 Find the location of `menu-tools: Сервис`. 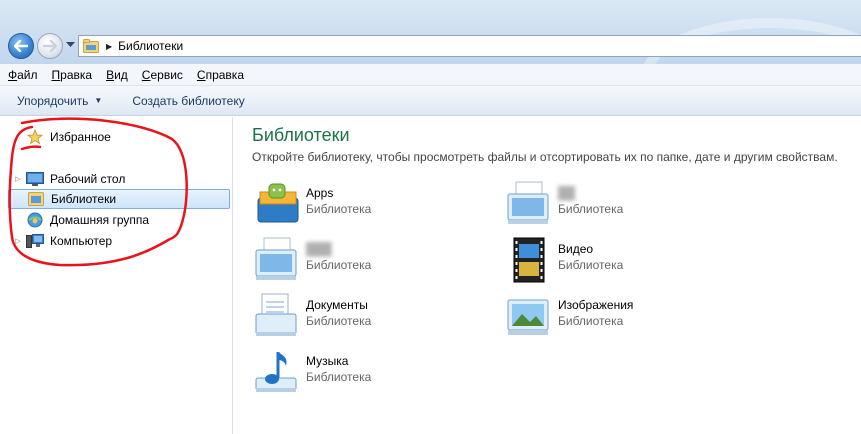

menu-tools: Сервис is located at coordinates (162, 75).